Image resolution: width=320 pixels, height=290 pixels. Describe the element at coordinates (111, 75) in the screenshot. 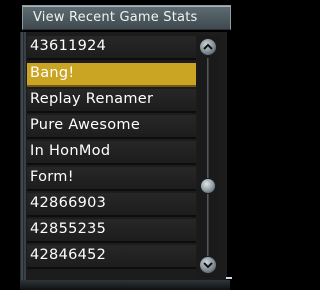

I see `list-item-selected: Bang!` at that location.